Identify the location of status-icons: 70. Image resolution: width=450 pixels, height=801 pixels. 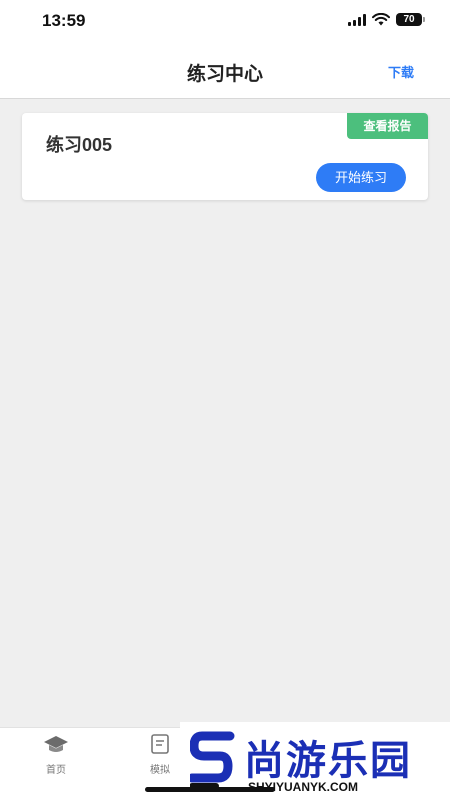
(386, 19).